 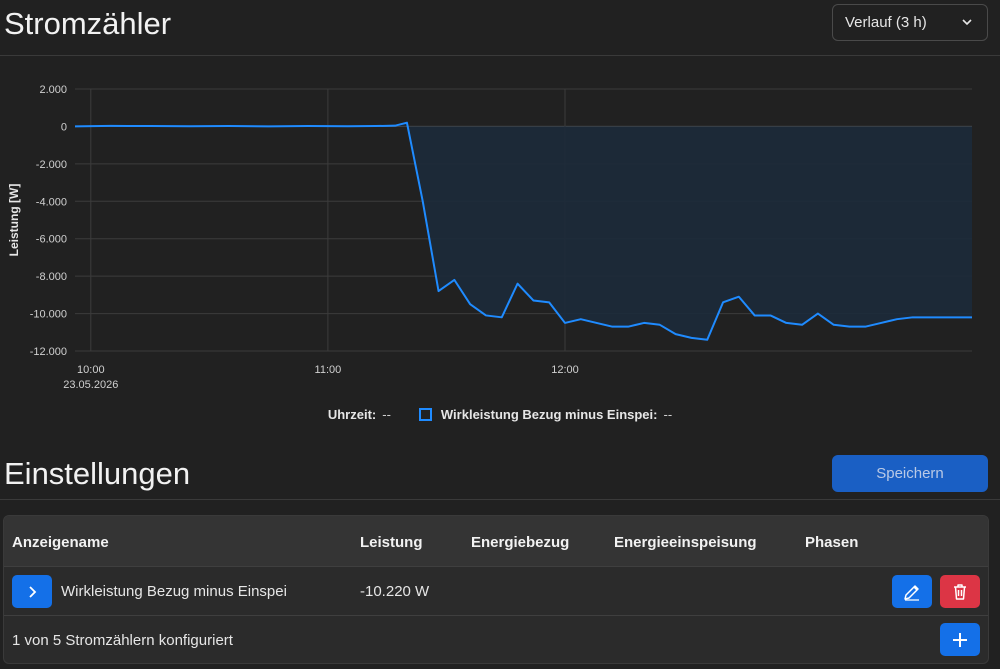 I want to click on col-power: Leistung, so click(x=391, y=542).